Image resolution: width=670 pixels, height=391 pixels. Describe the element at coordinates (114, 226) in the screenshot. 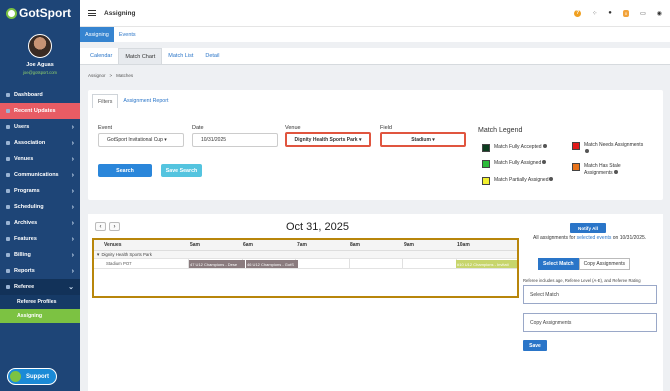

I see `next-day-button: ›` at that location.